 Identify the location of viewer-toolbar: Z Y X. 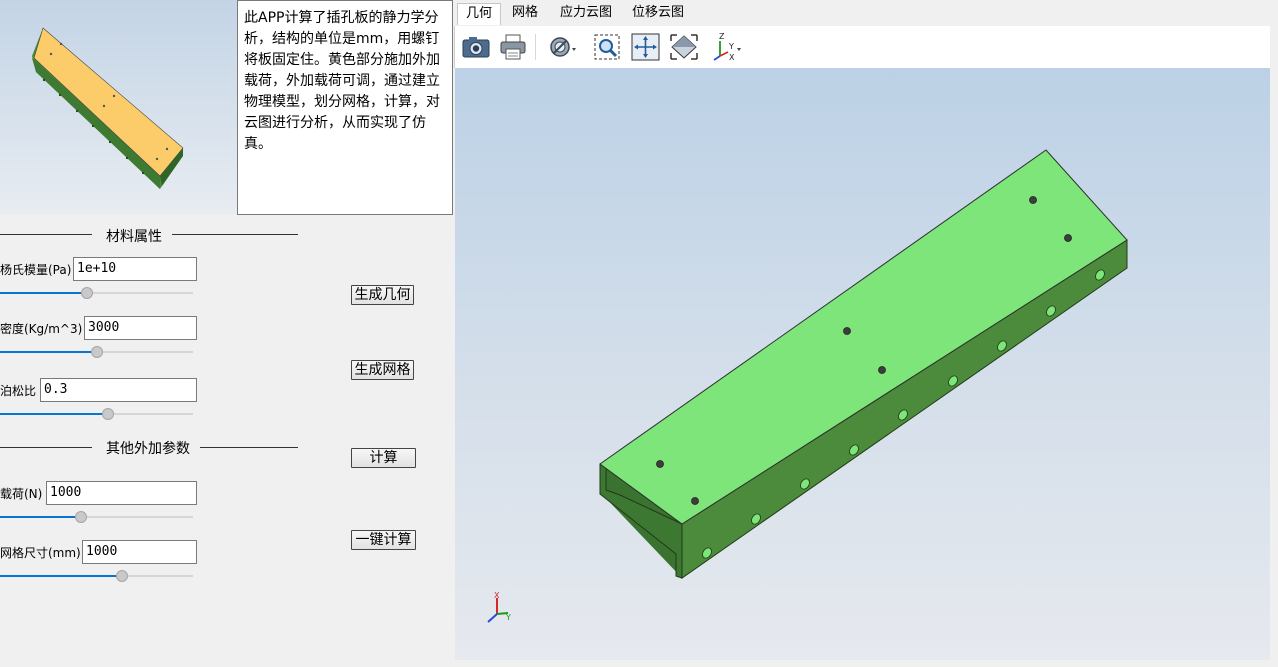
(862, 47).